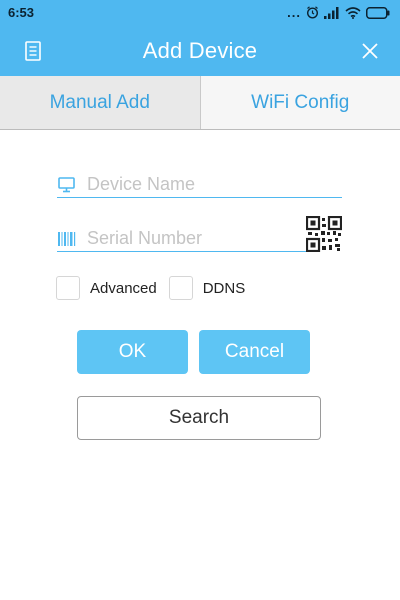  I want to click on device-name-input, so click(192, 184).